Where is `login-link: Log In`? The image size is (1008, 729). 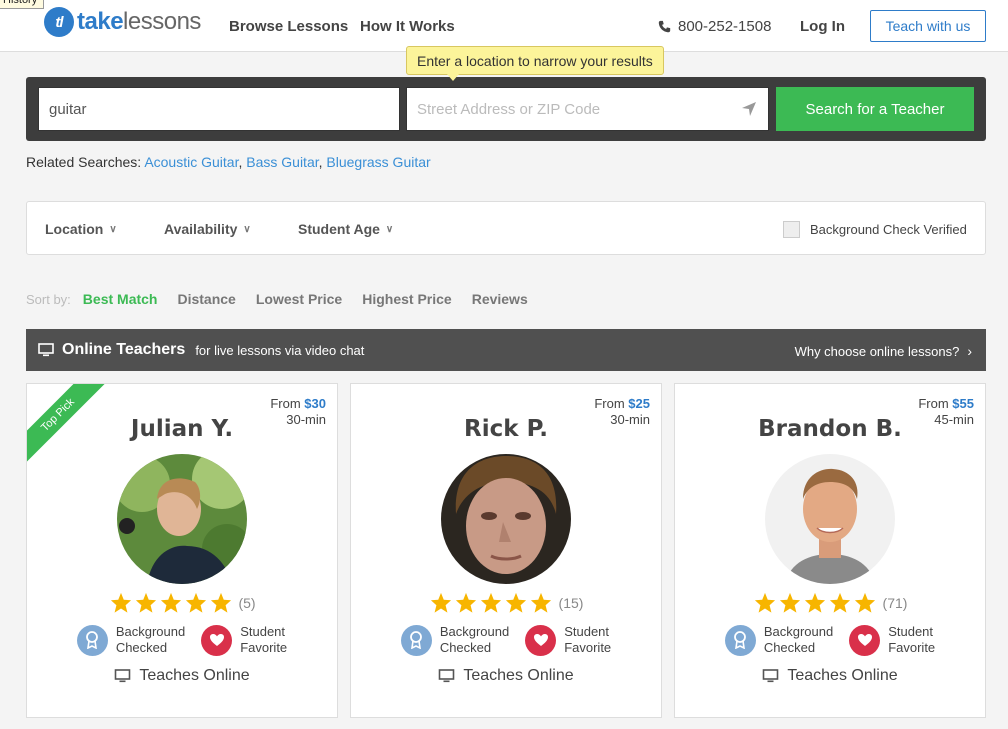 login-link: Log In is located at coordinates (822, 26).